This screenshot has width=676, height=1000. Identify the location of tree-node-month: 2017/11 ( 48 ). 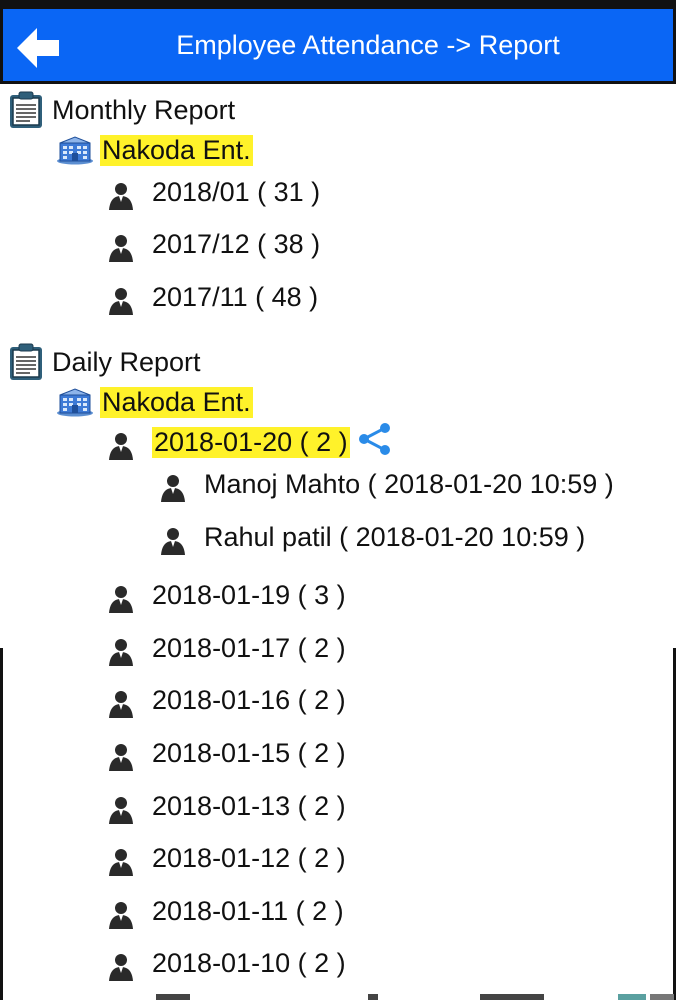
(212, 297).